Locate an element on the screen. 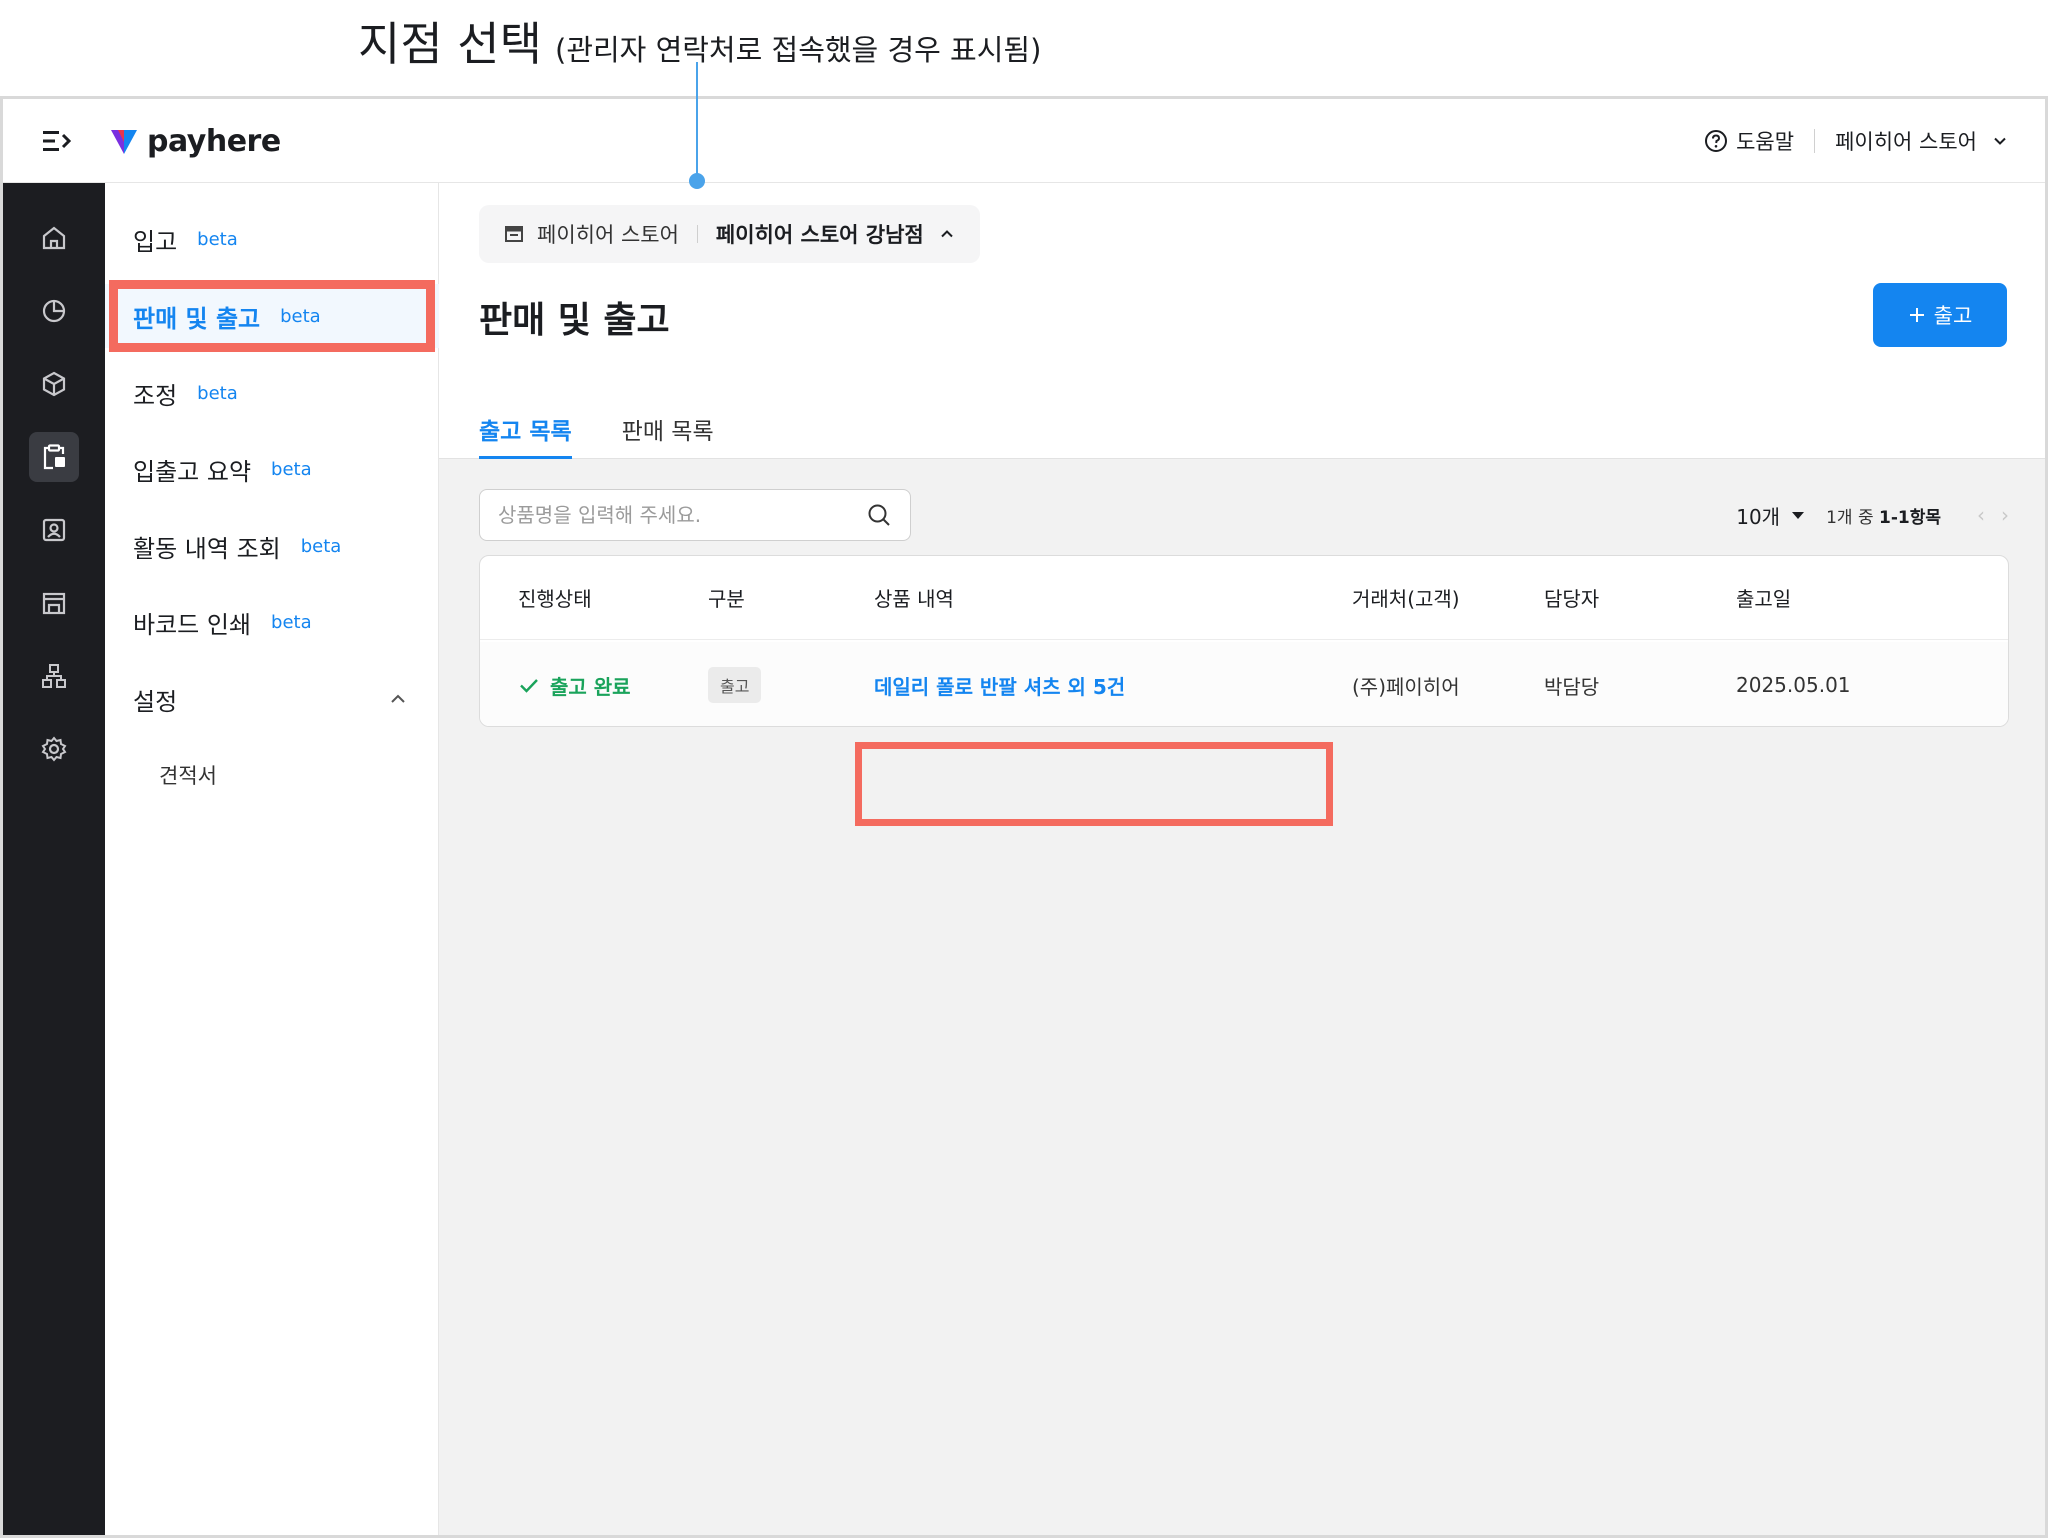 Image resolution: width=2048 pixels, height=1538 pixels. submenu-settings-label: 설정 is located at coordinates (155, 701).